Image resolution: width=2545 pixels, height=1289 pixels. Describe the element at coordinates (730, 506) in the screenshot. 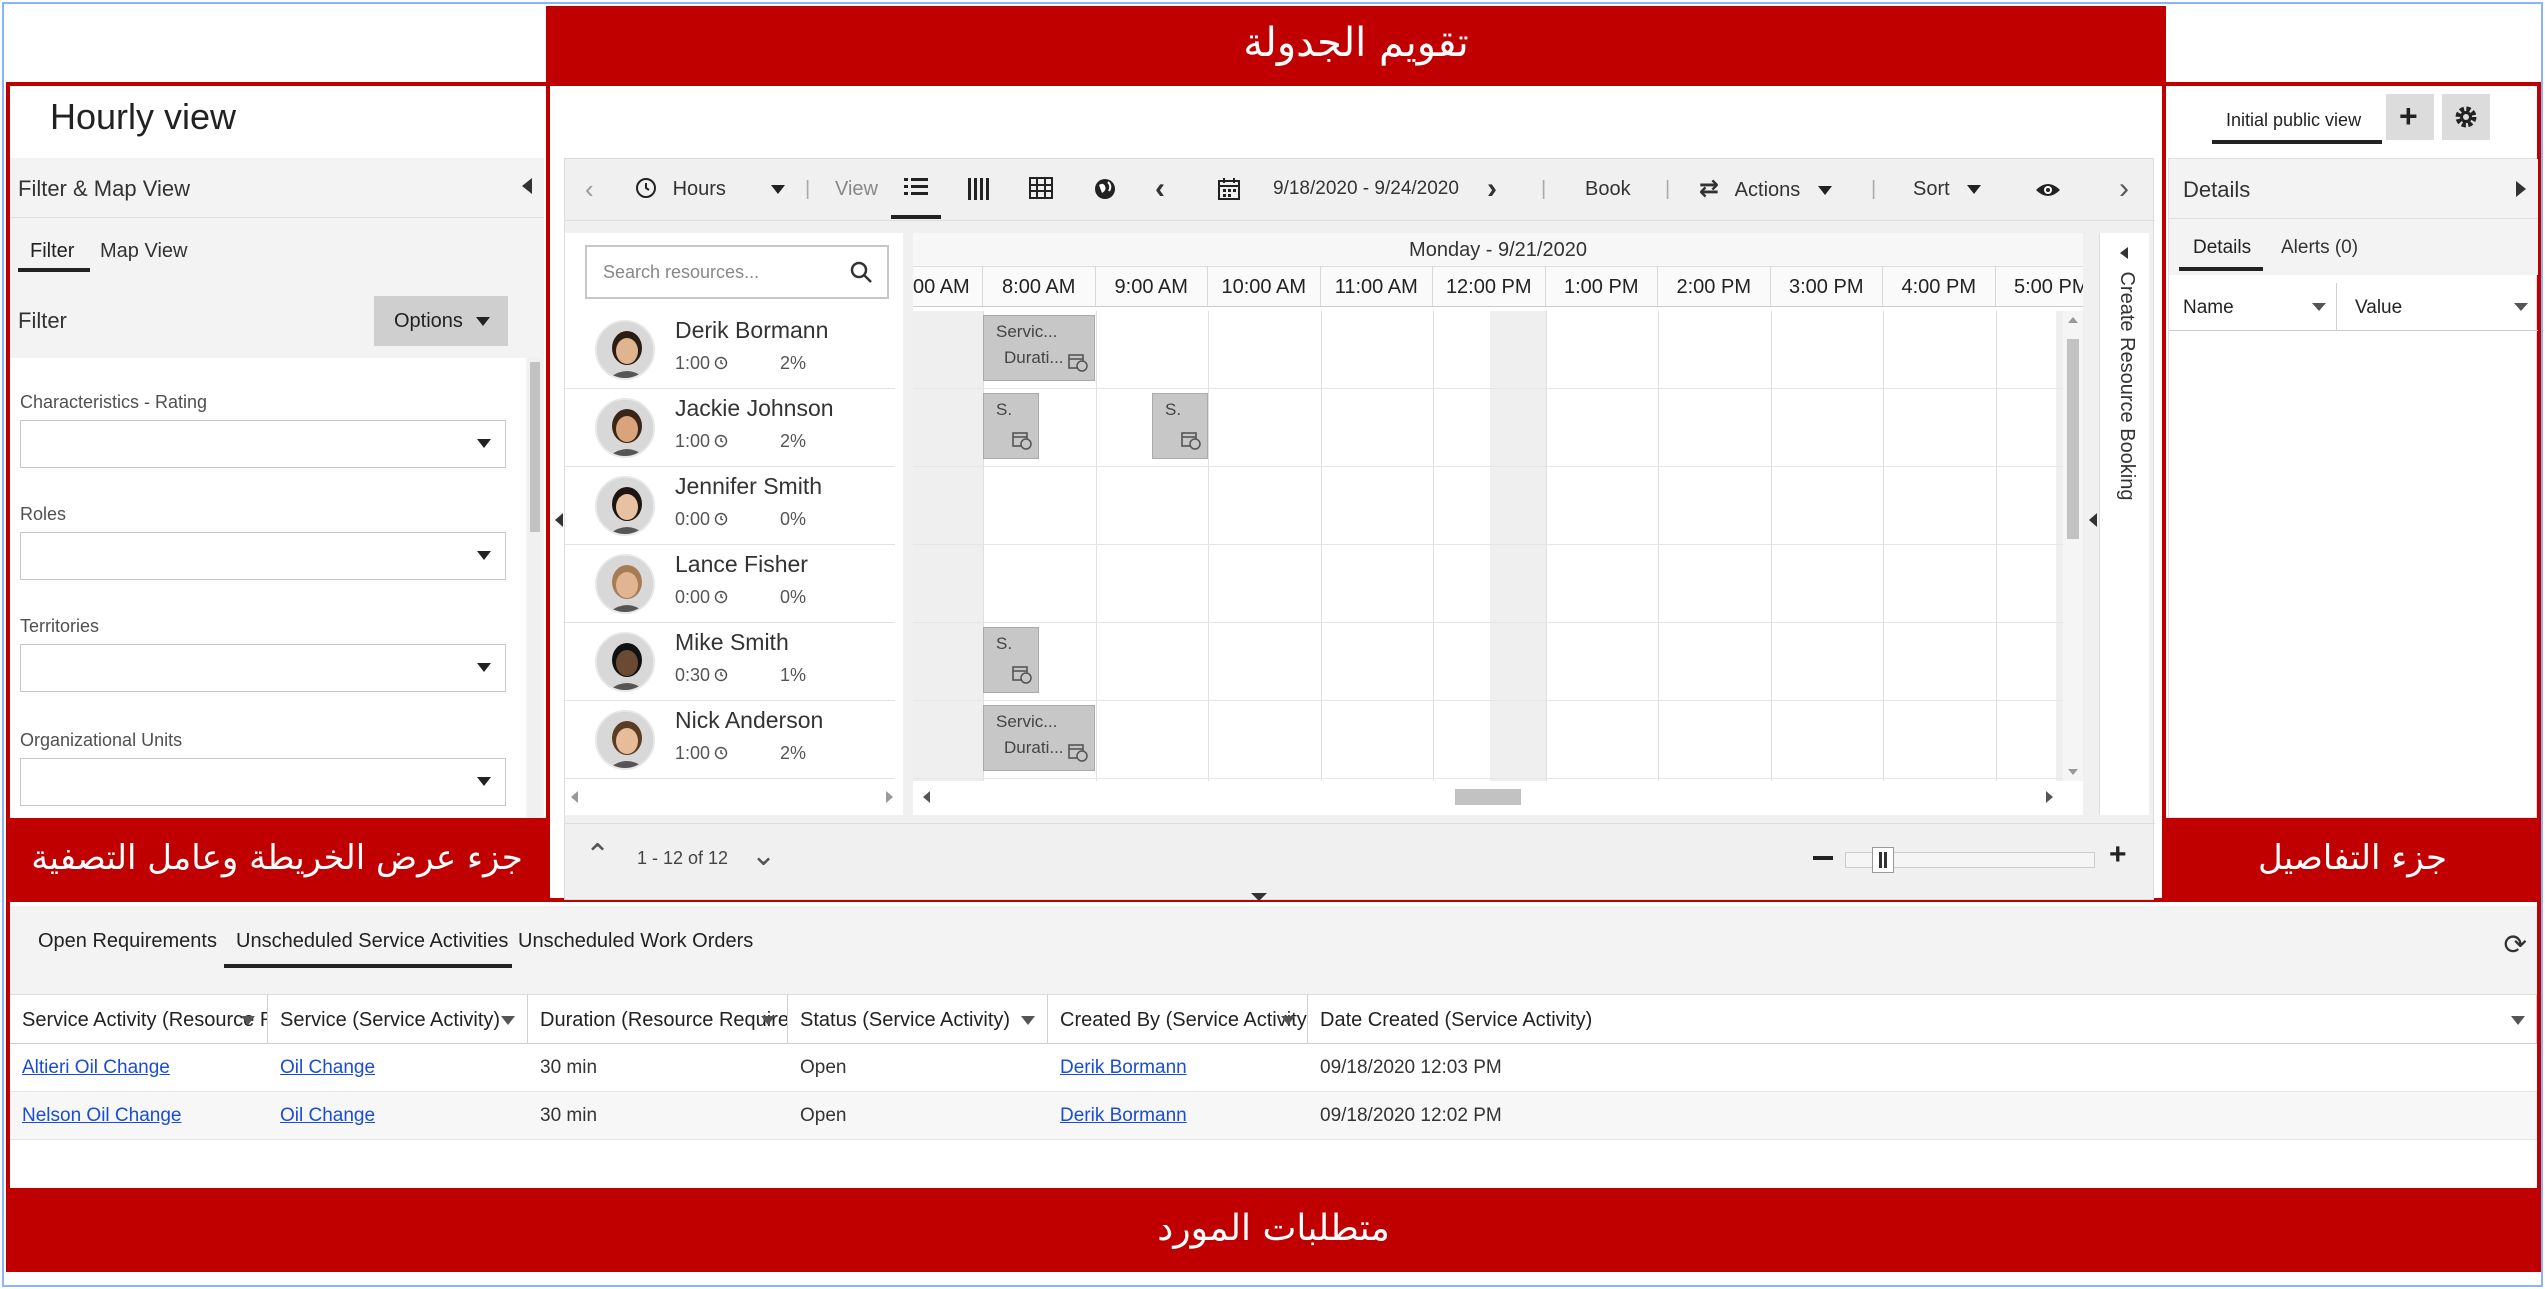

I see `resource-row: Jennifer Smith 0:00 0%` at that location.